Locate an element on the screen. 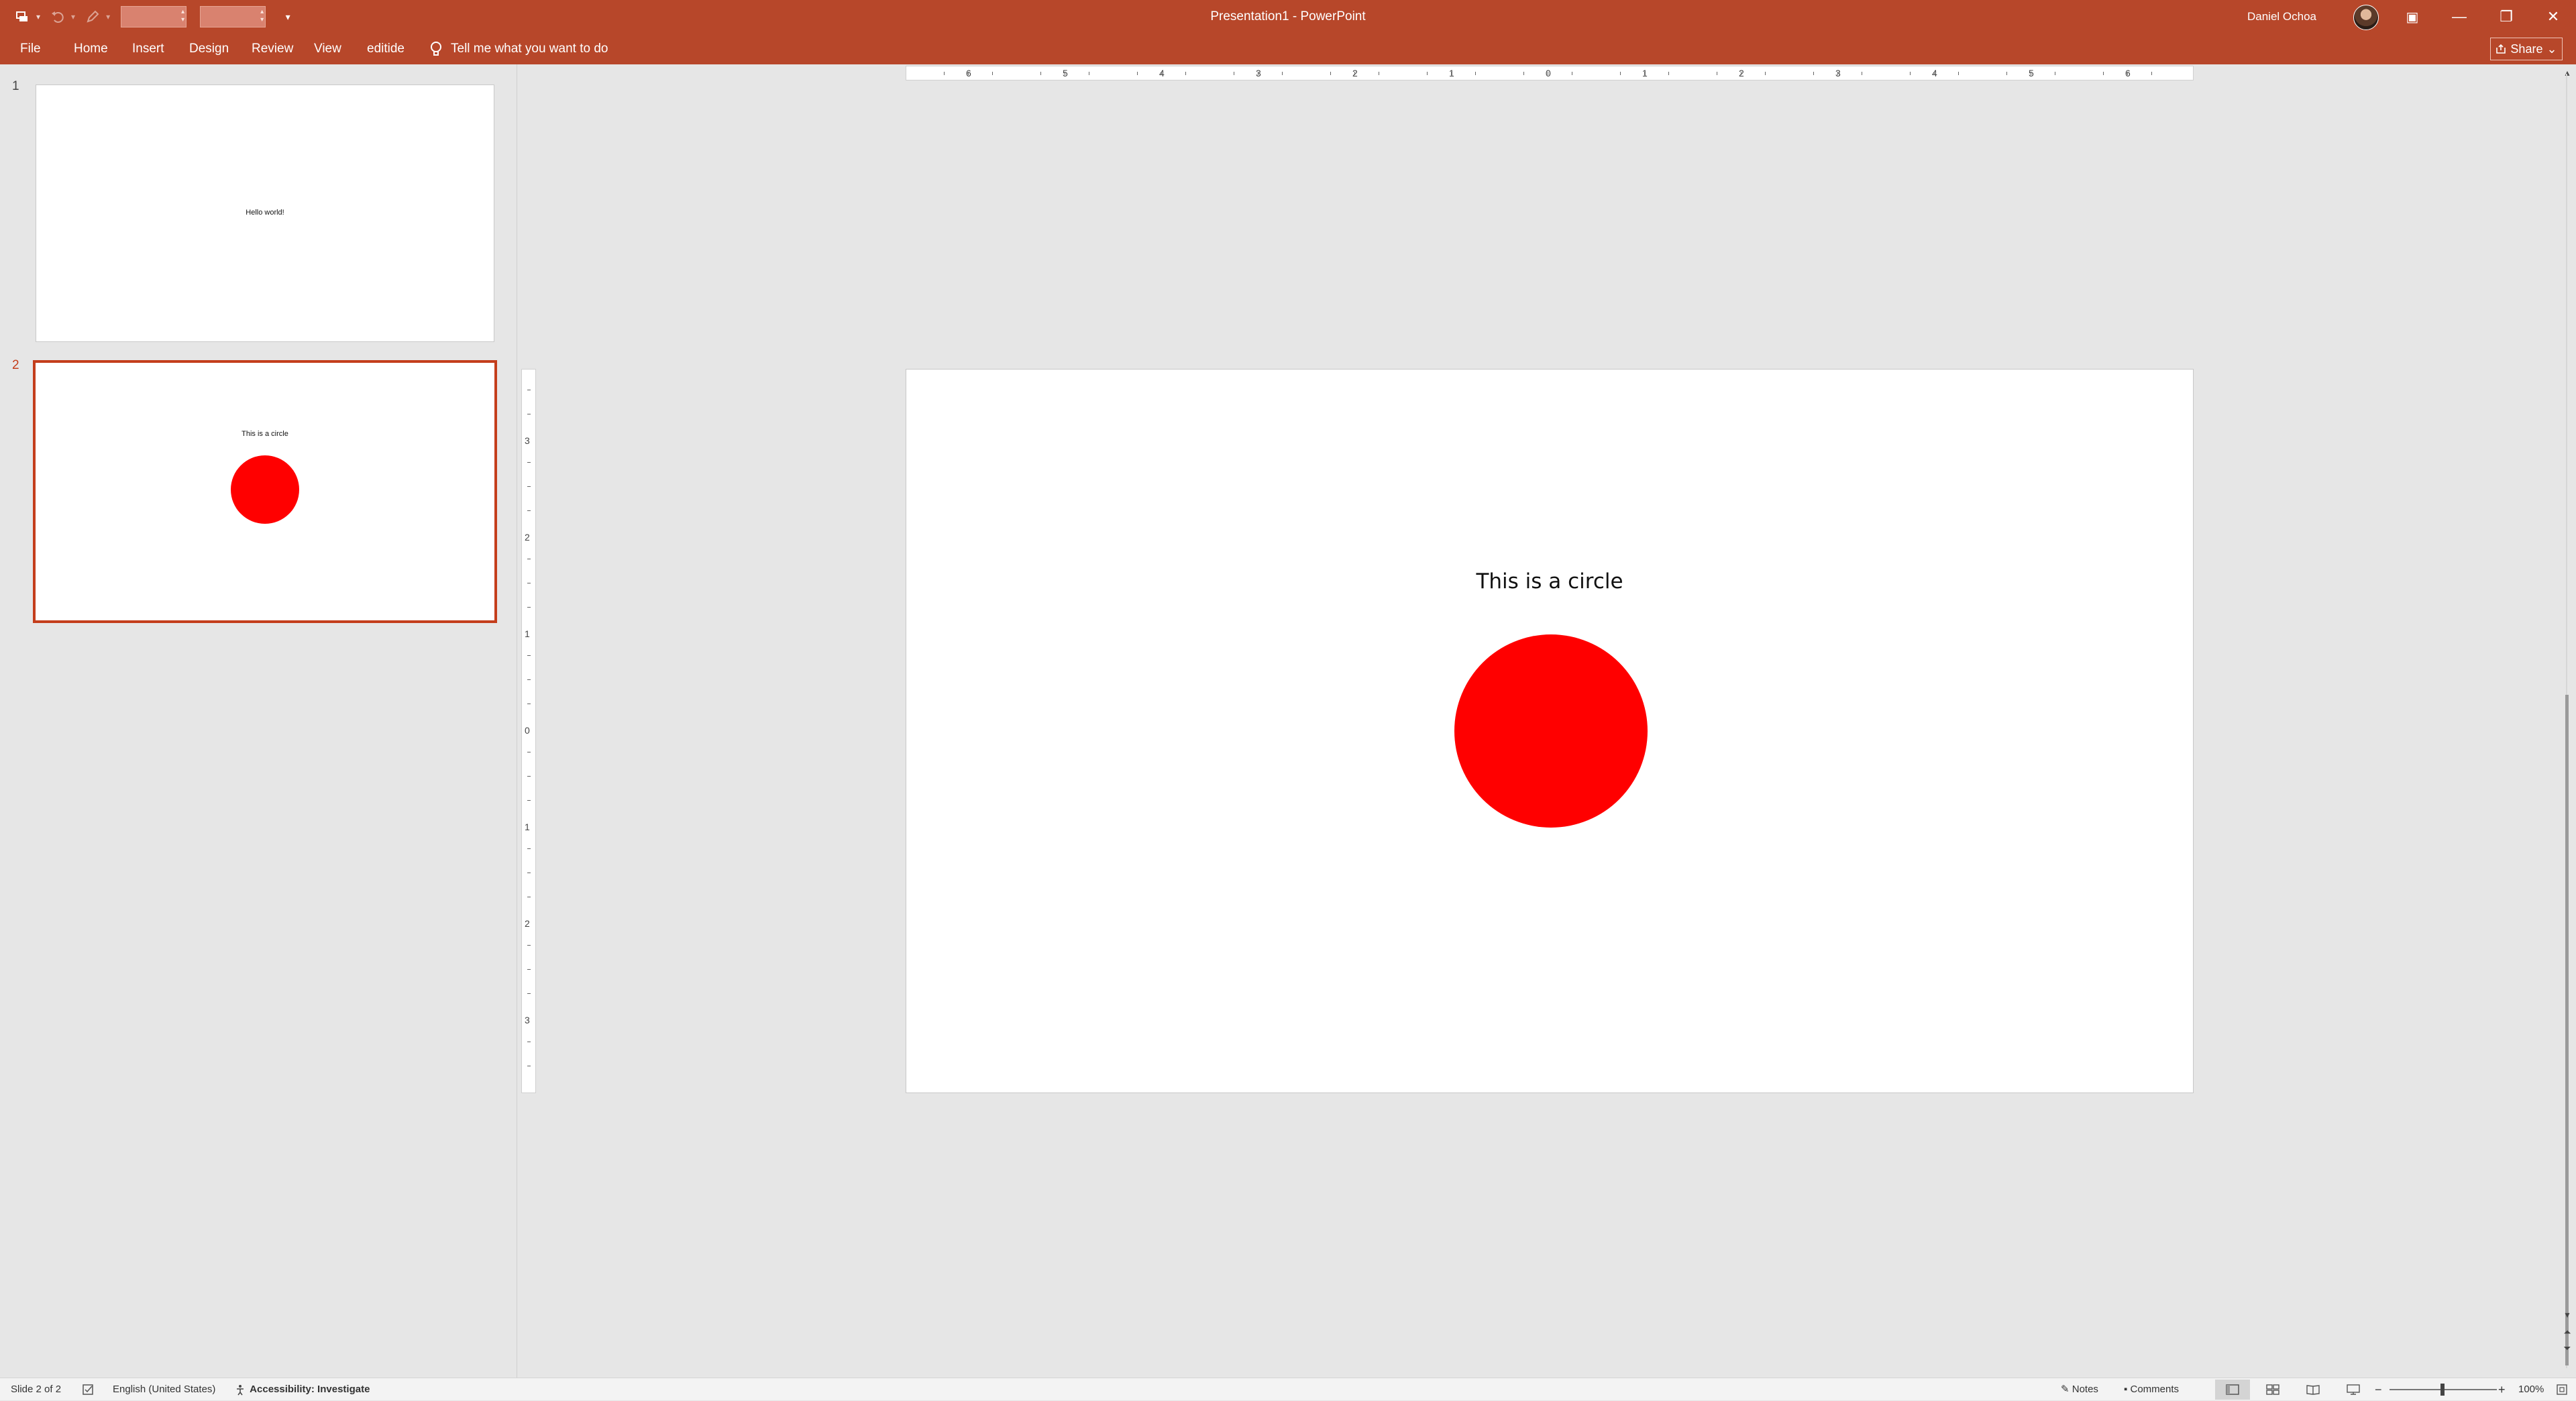 The width and height of the screenshot is (2576, 1401). zoom-level: 100% is located at coordinates (2531, 1389).